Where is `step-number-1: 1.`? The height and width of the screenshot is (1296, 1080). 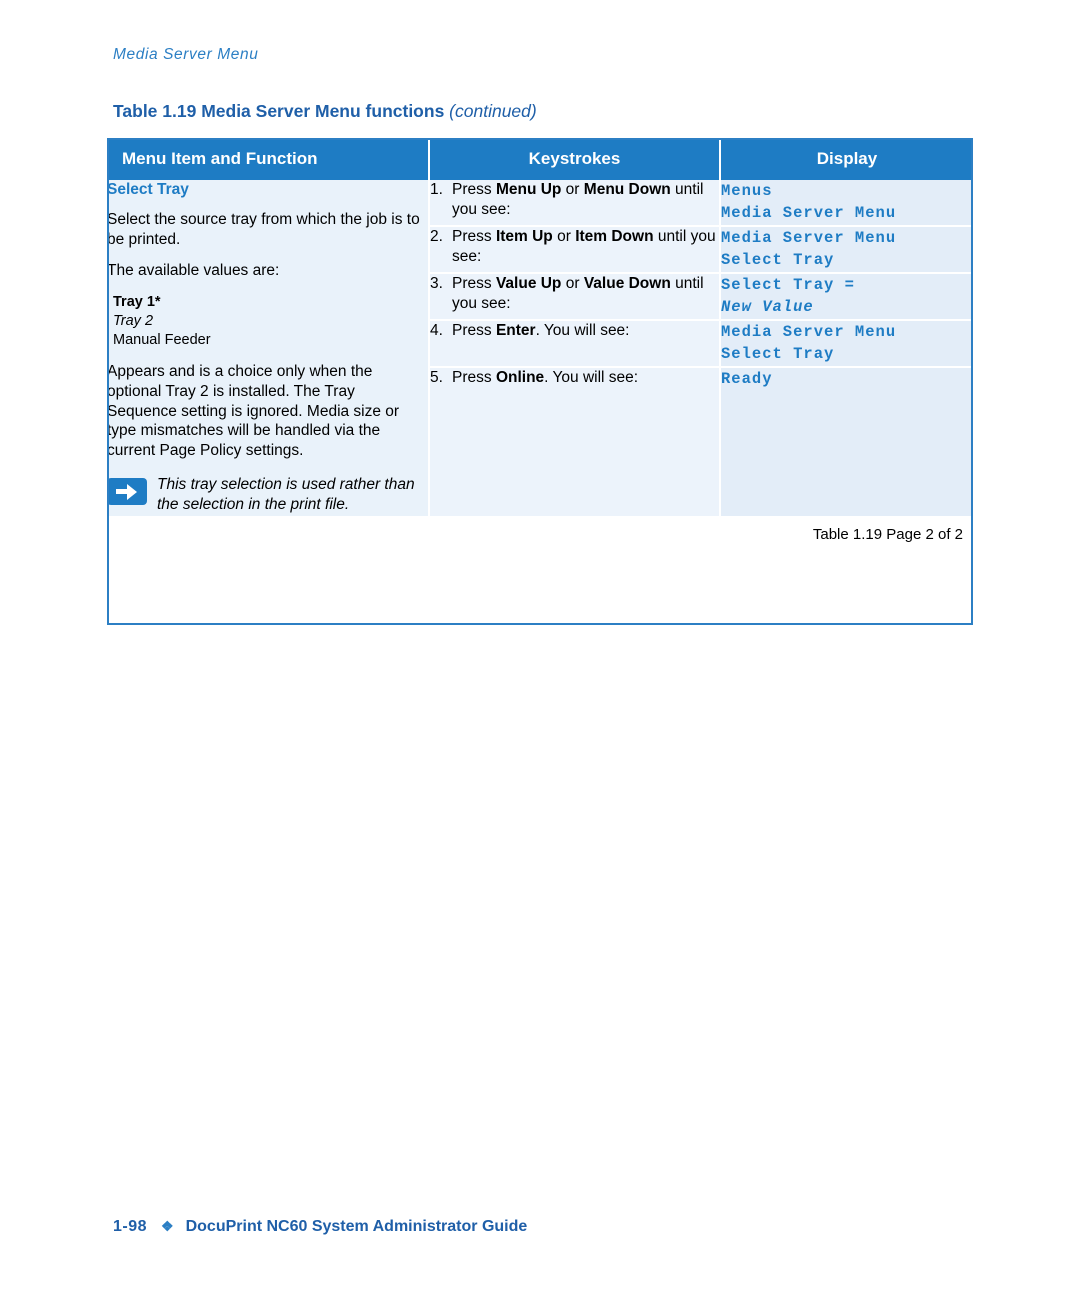
step-number-1: 1. is located at coordinates (436, 189).